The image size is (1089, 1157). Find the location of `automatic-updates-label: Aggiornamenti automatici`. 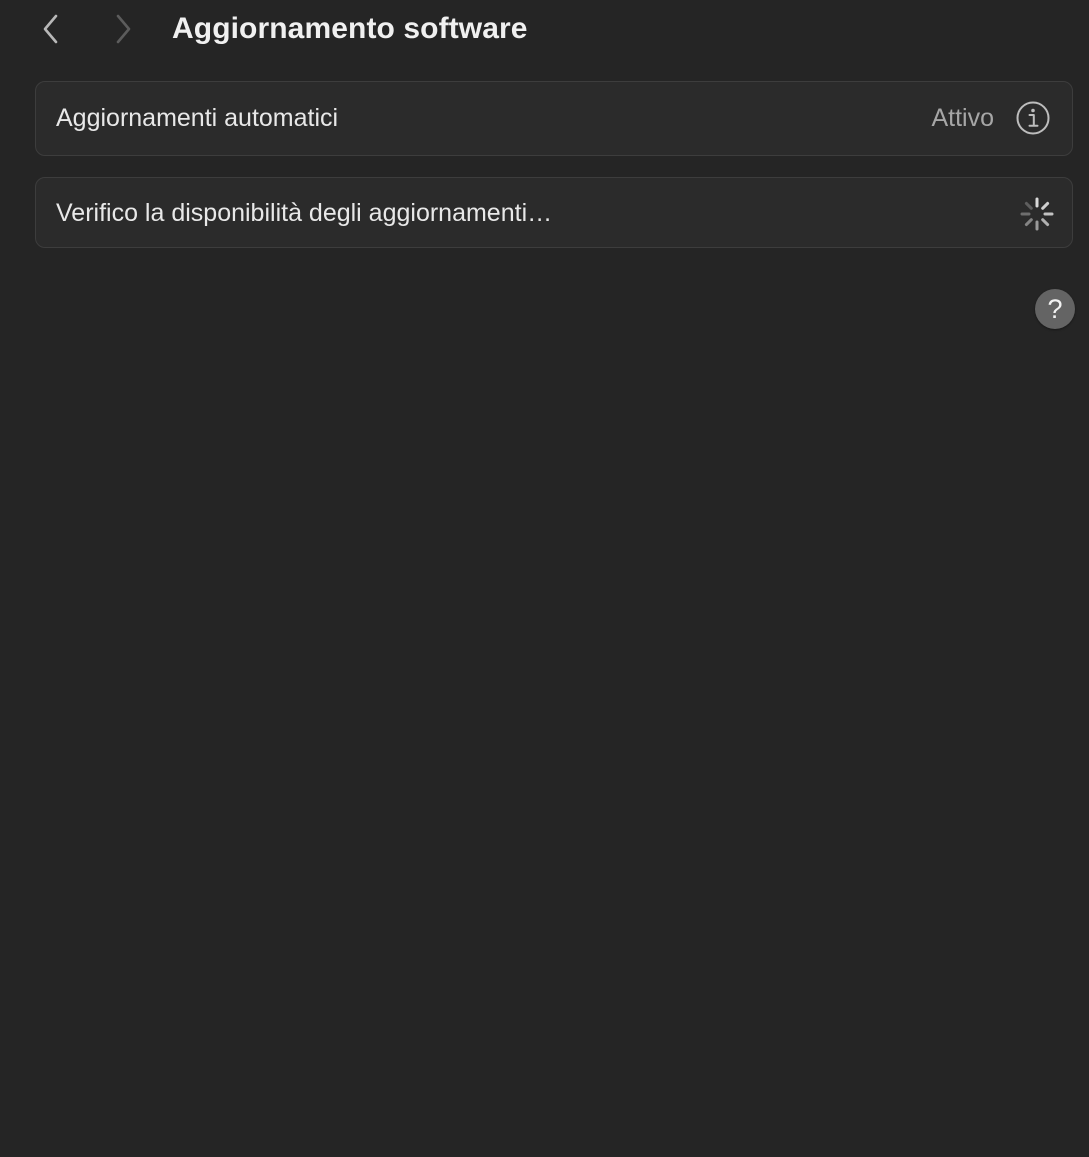

automatic-updates-label: Aggiornamenti automatici is located at coordinates (197, 118).